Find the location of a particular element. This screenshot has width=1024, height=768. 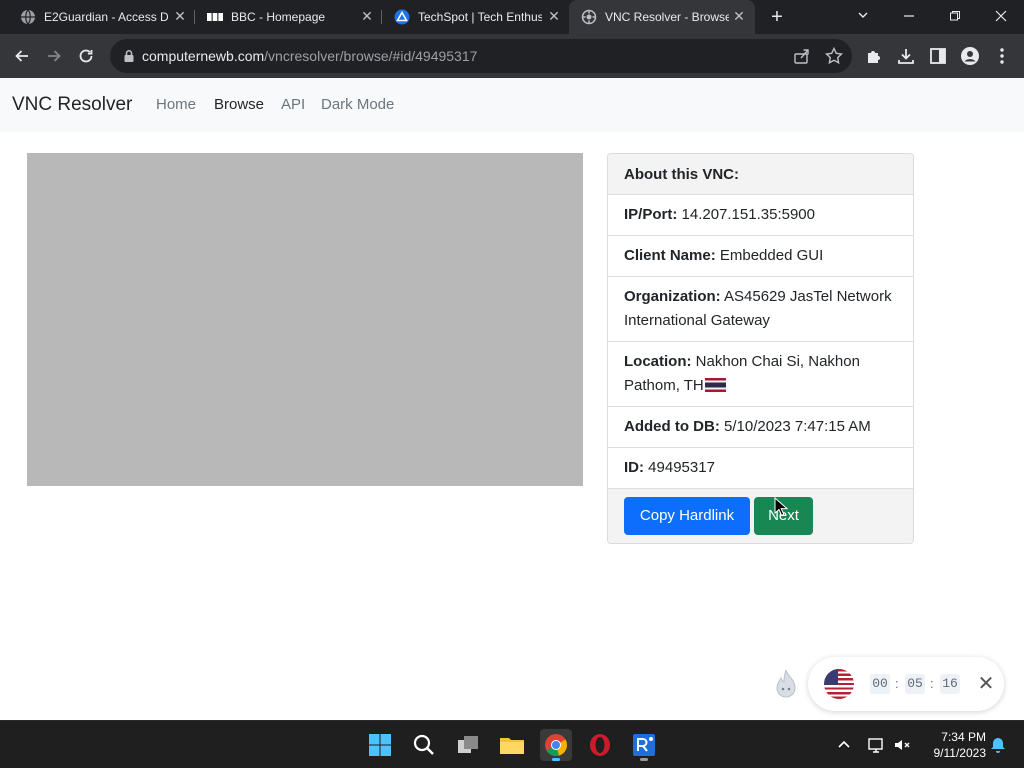

info-row-added-to-db: Added to DB: 5/10/2023 7:47:15 AM is located at coordinates (760, 427).